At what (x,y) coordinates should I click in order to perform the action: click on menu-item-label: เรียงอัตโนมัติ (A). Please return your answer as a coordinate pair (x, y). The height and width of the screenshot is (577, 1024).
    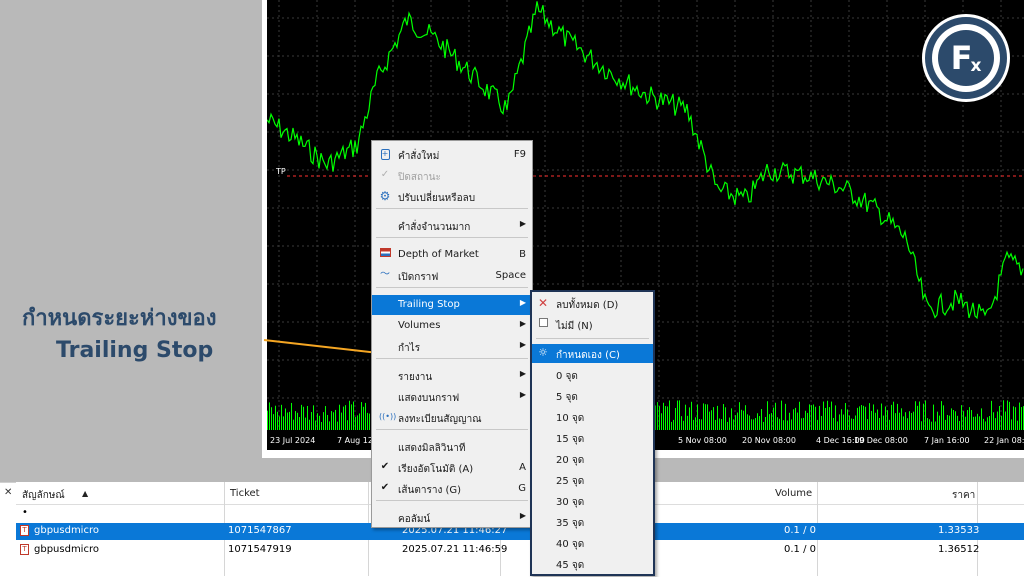
    Looking at the image, I should click on (436, 469).